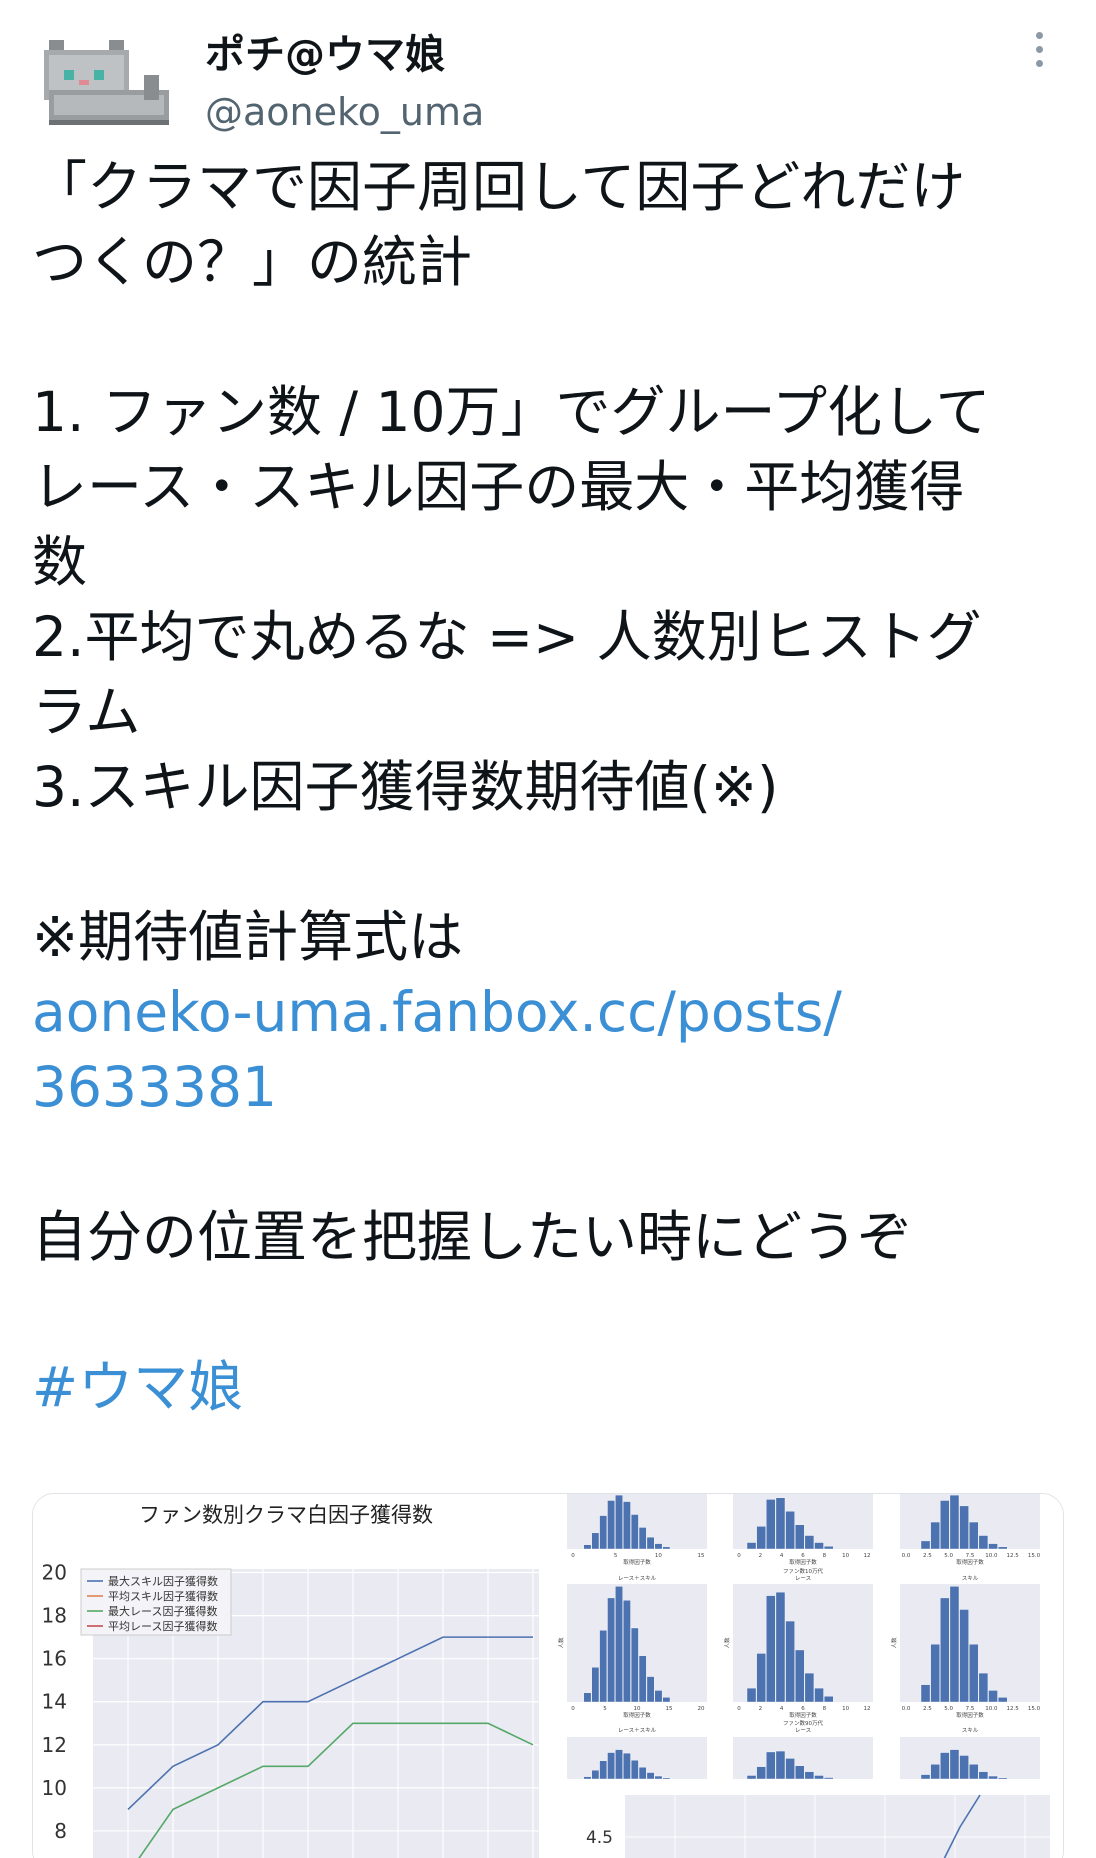  I want to click on hist-subplot-title: ファン数90万代, so click(803, 1723).